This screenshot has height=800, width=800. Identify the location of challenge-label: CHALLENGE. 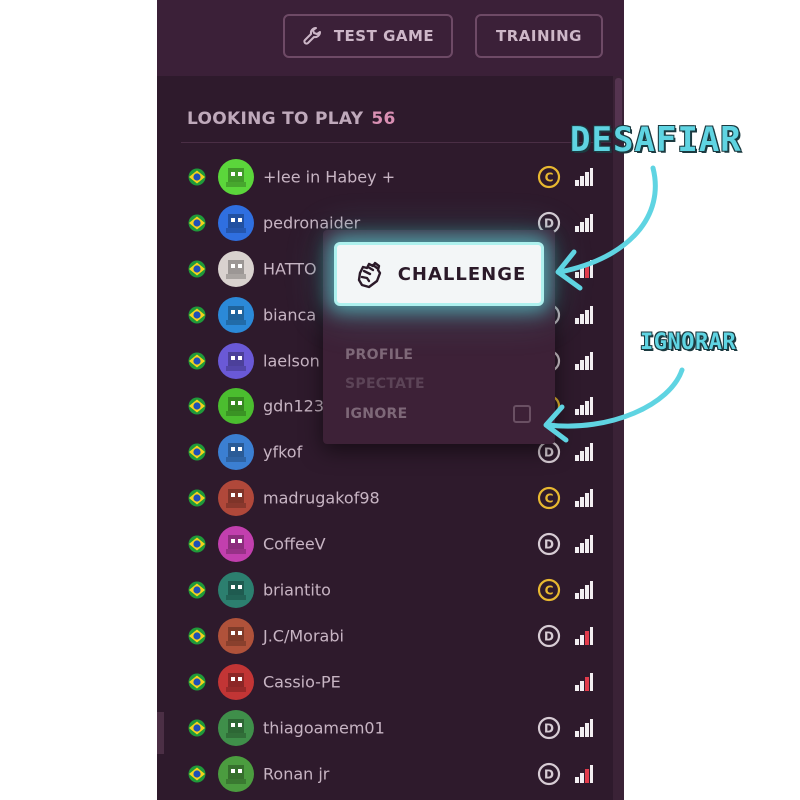
(462, 274).